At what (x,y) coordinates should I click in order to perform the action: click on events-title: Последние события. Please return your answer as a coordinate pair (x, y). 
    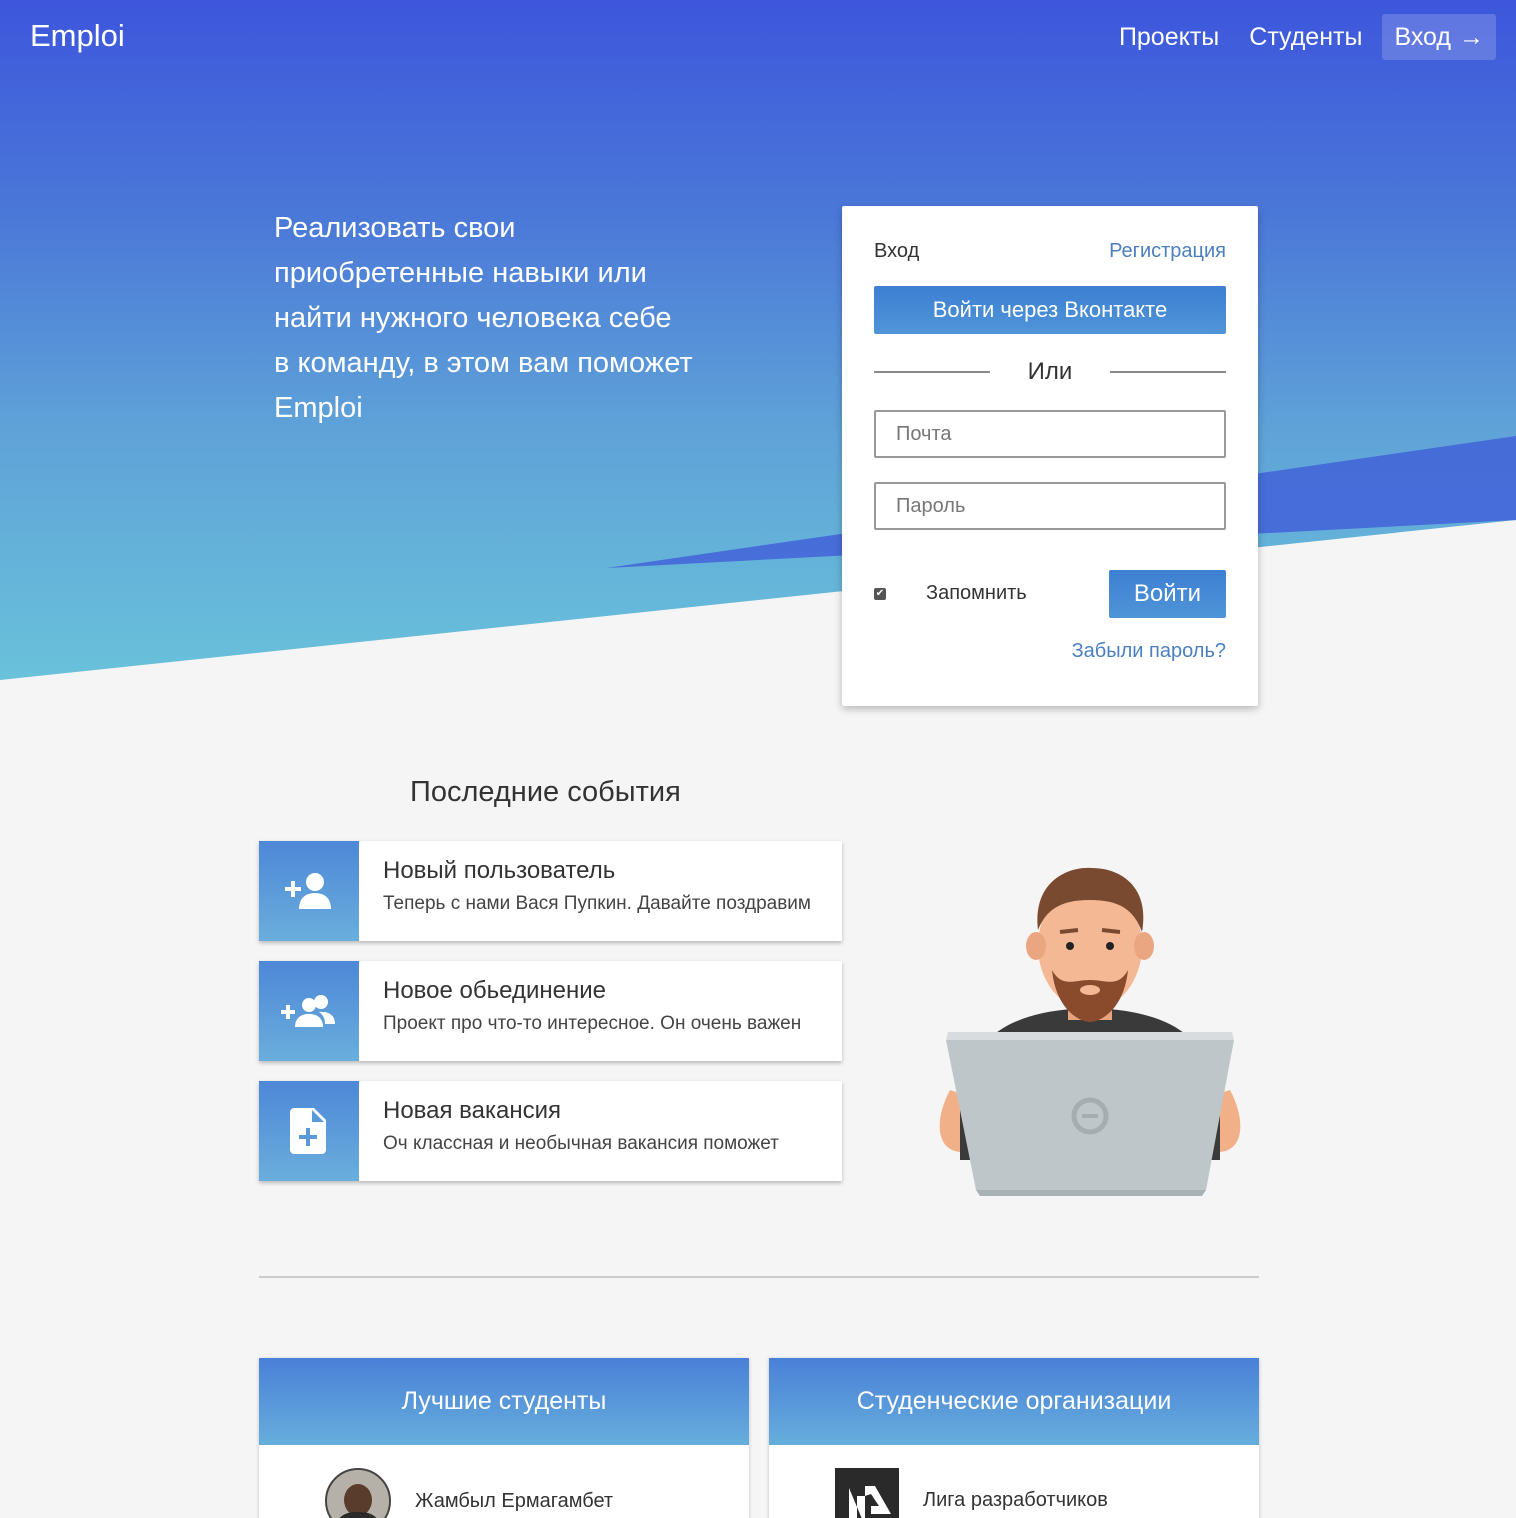
    Looking at the image, I should click on (545, 792).